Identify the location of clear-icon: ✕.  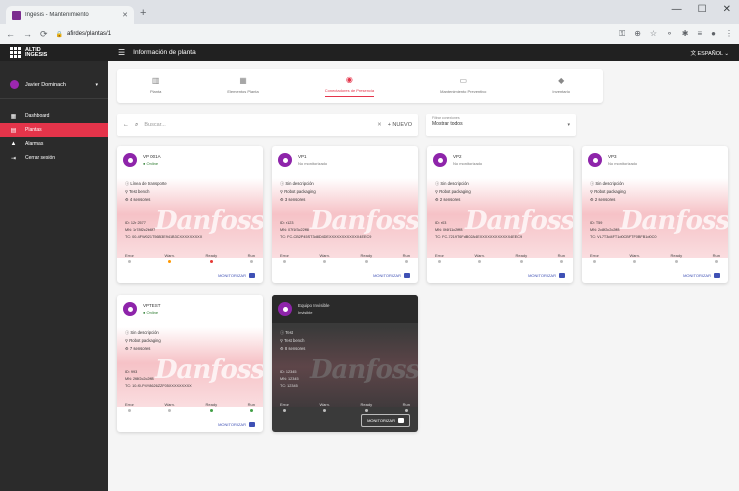
(379, 125).